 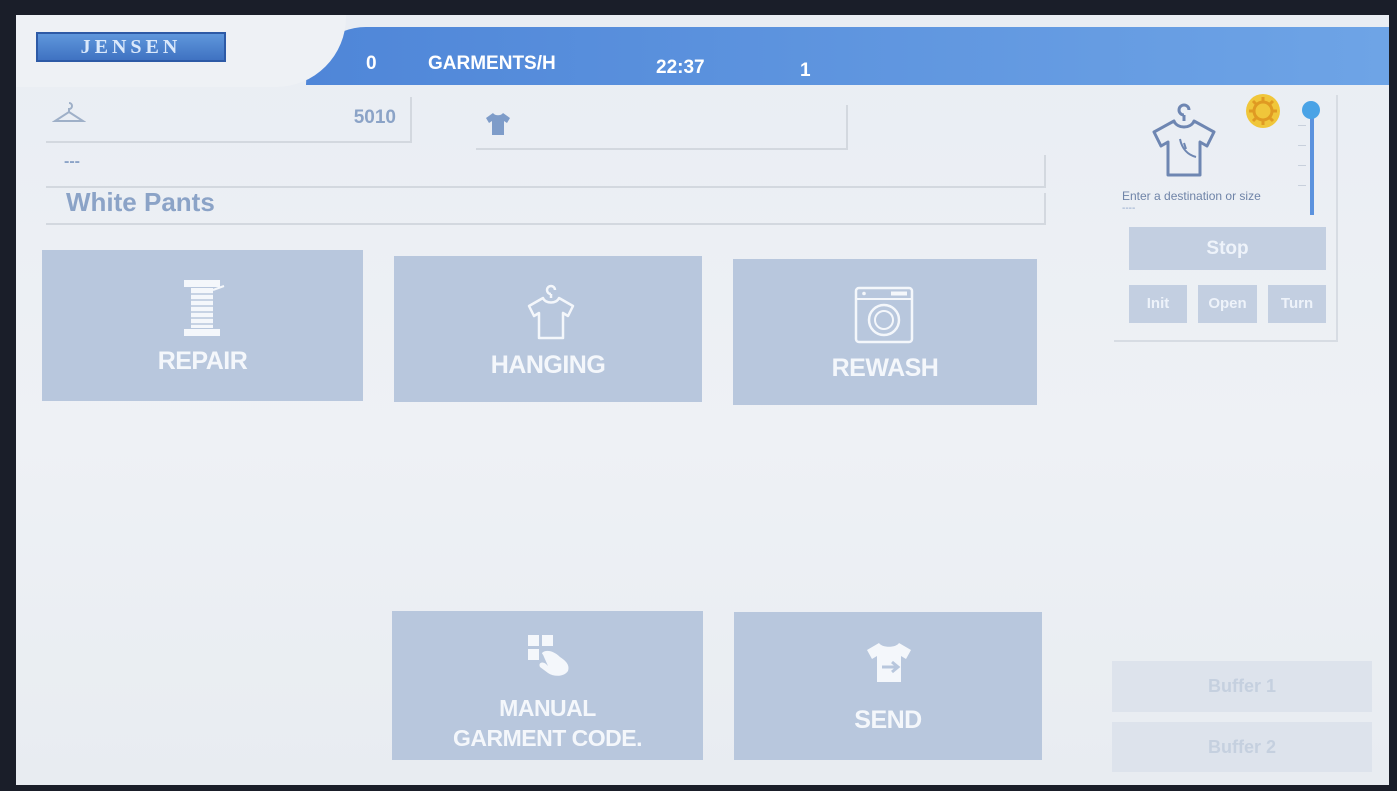 I want to click on washing-machine-icon, so click(x=884, y=315).